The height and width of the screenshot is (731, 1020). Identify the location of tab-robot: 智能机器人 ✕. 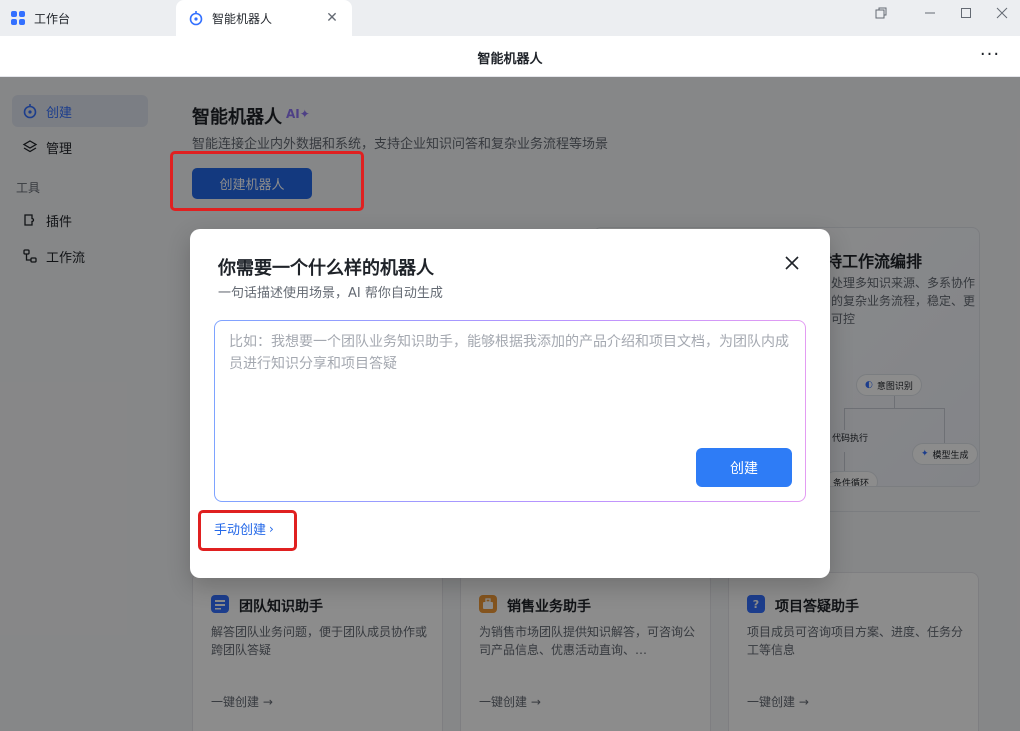
(264, 18).